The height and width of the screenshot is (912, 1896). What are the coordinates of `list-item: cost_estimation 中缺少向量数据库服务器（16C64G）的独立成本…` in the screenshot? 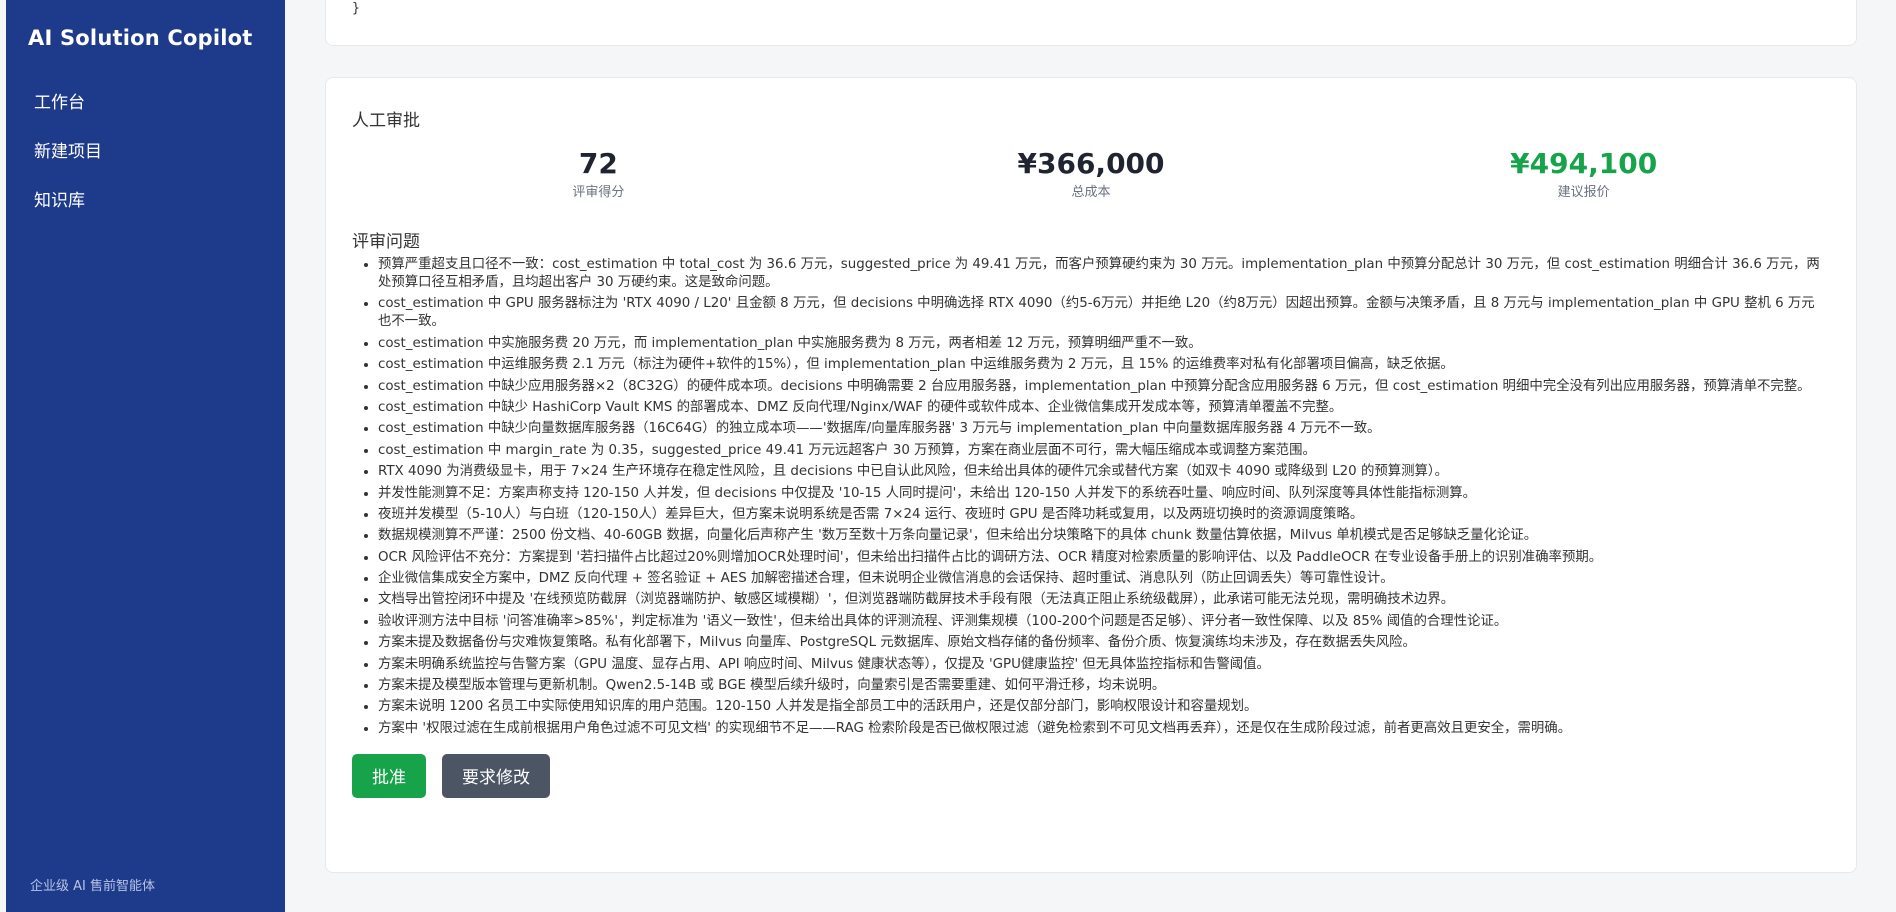 It's located at (1097, 429).